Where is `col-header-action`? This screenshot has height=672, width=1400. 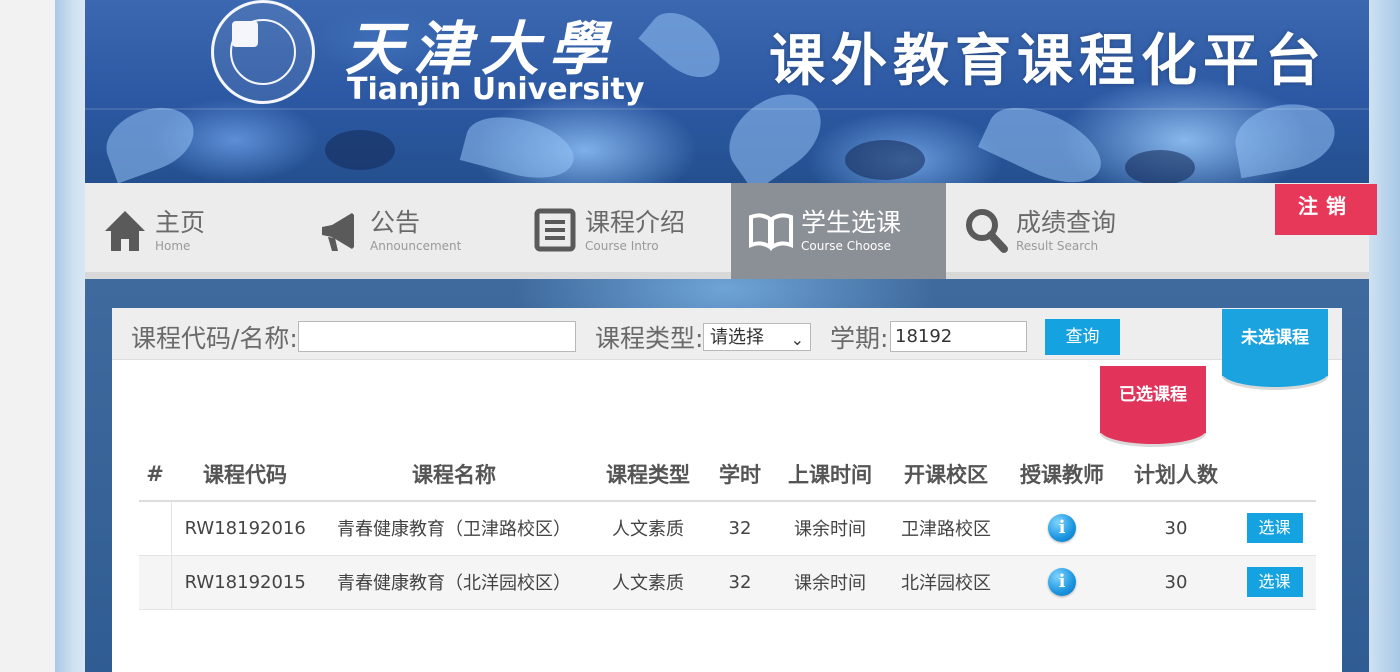
col-header-action is located at coordinates (1274, 475).